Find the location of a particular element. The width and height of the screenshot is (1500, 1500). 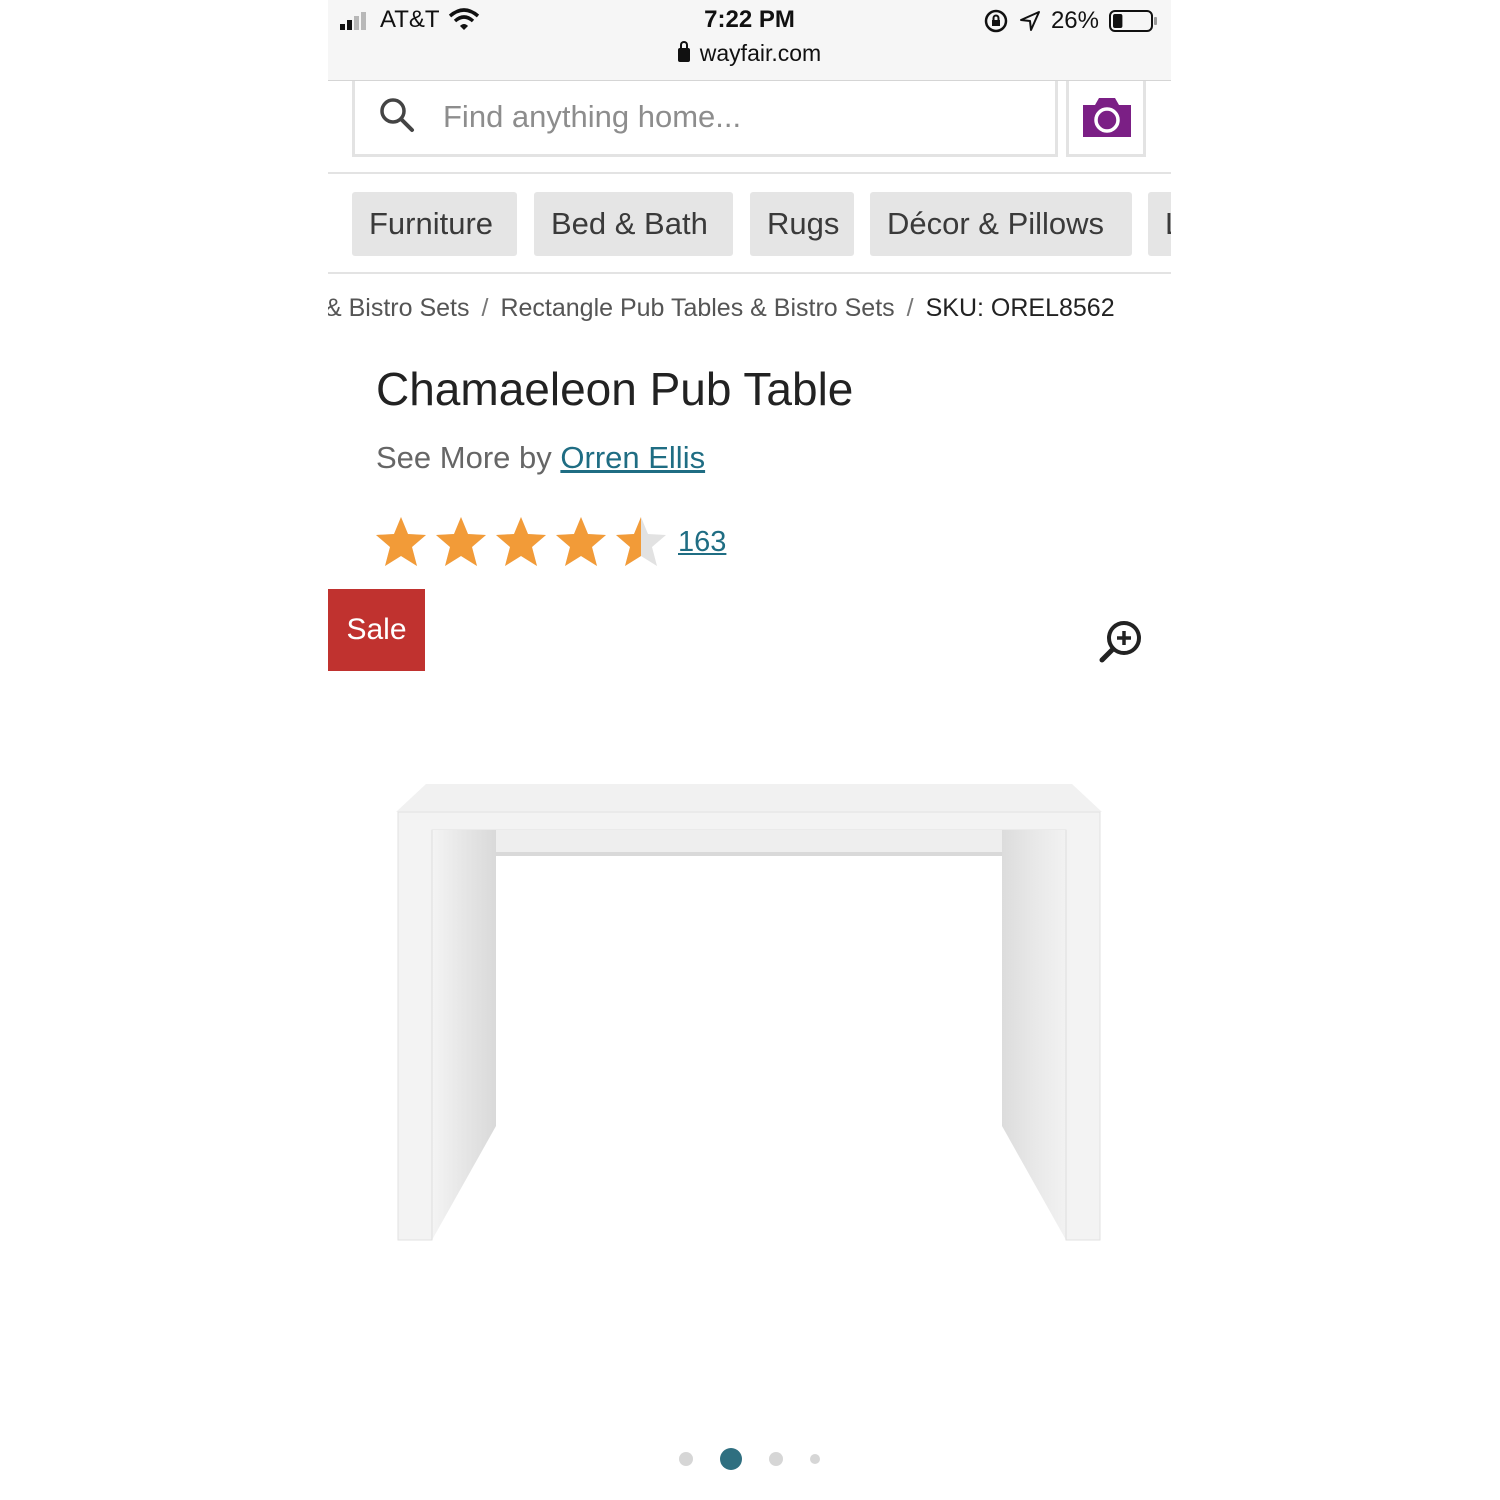

address-bar: wayfair.com is located at coordinates (749, 53).